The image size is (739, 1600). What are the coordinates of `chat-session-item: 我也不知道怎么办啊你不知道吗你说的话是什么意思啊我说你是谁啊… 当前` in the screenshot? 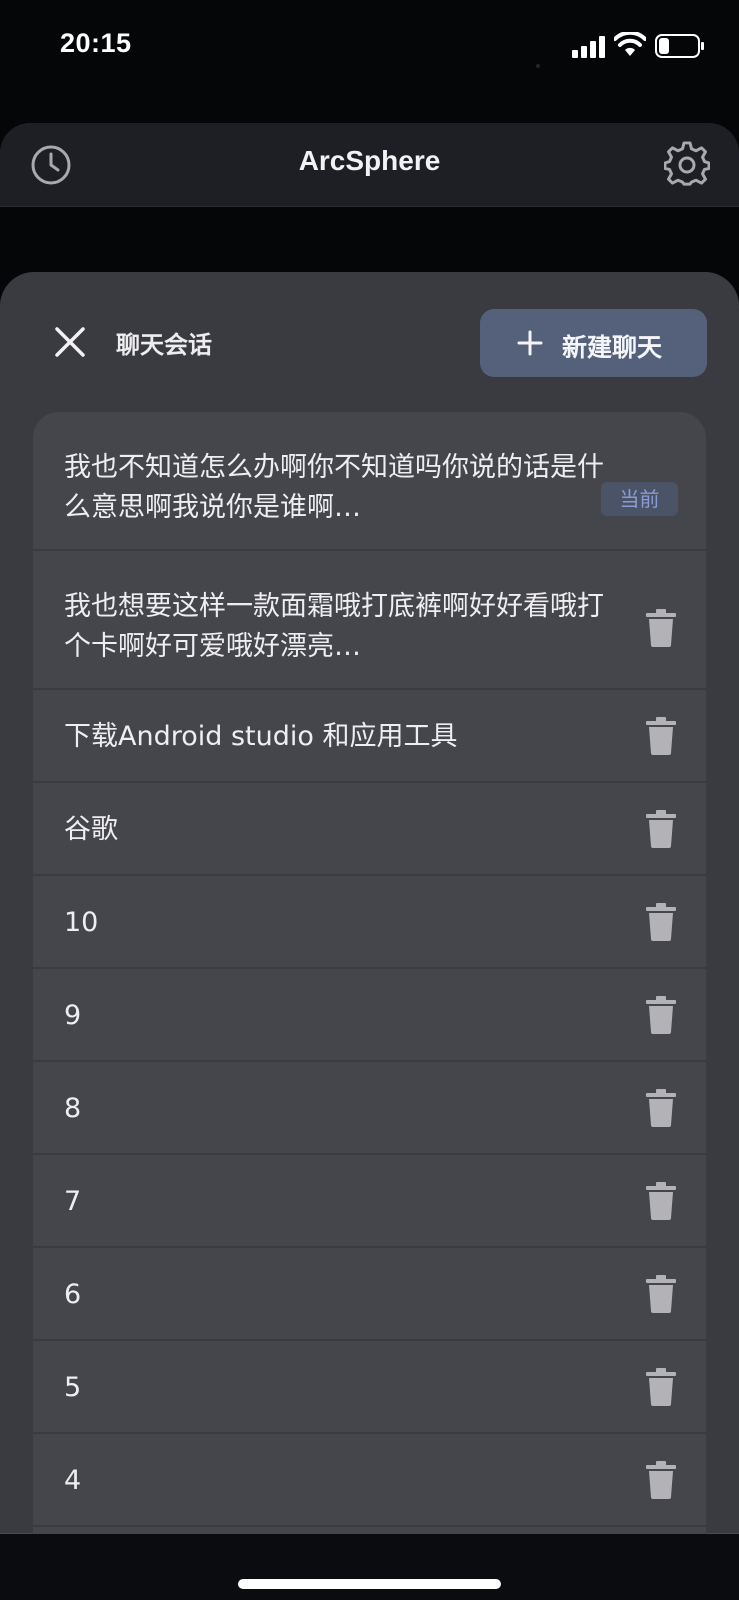 It's located at (369, 481).